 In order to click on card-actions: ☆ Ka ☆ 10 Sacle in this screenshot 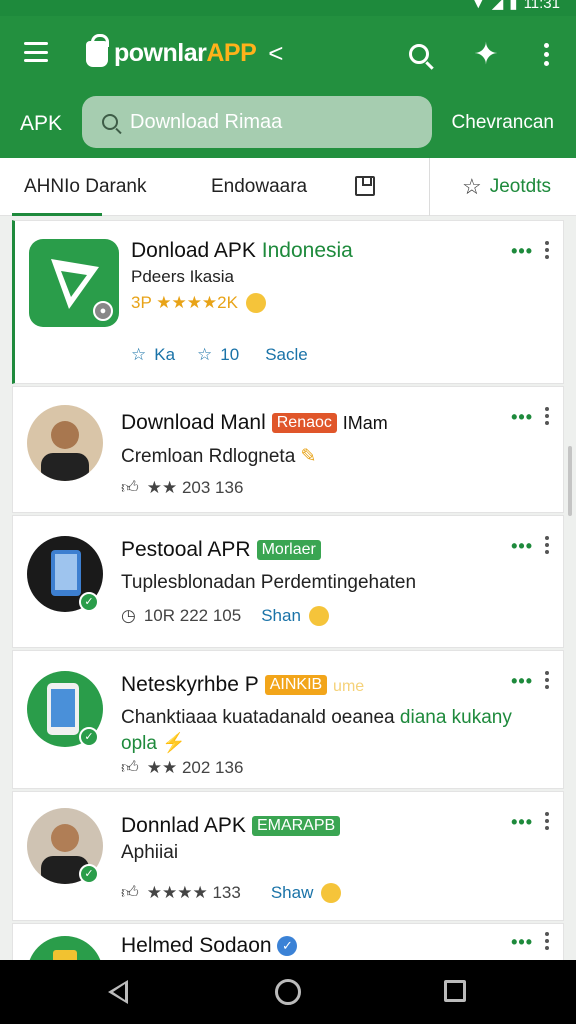, I will do `click(219, 355)`.